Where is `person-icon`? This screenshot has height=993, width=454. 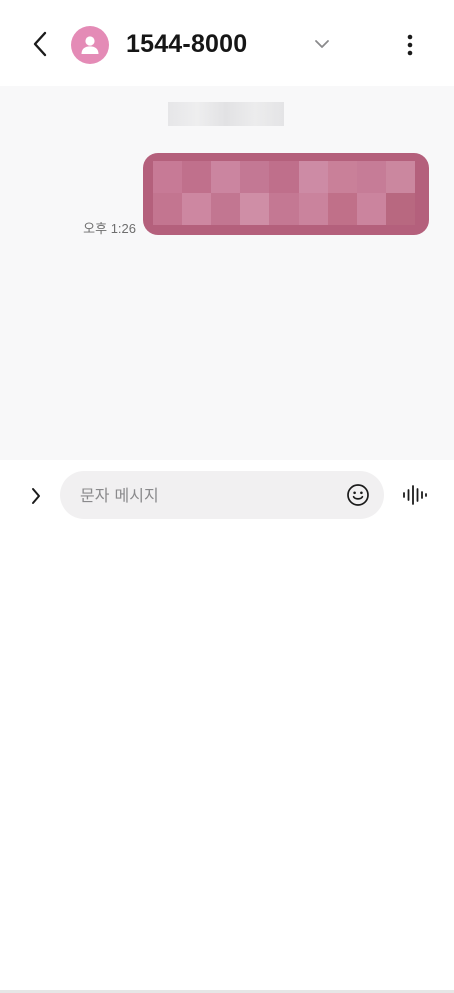
person-icon is located at coordinates (90, 45).